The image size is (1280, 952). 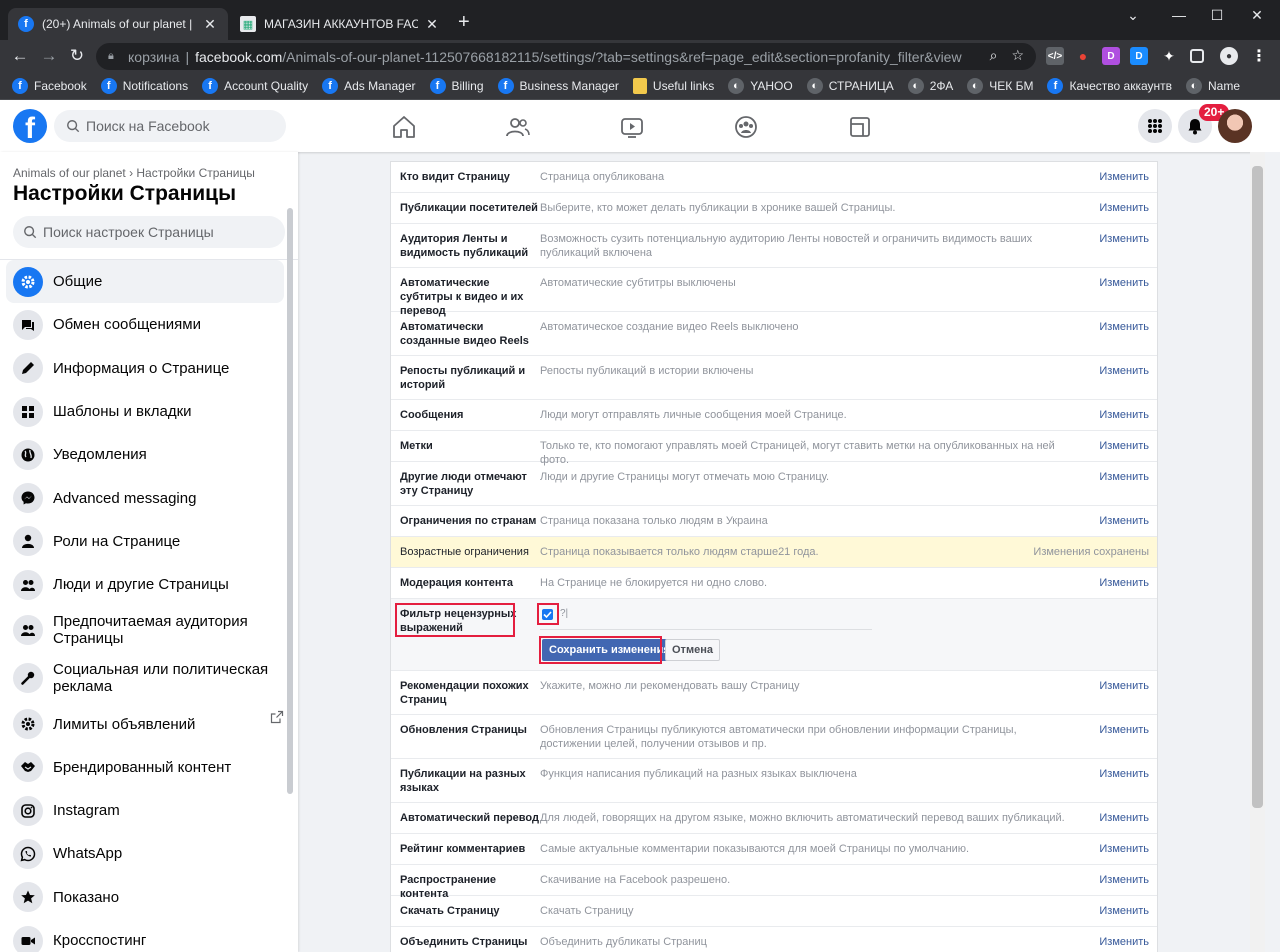 What do you see at coordinates (1257, 15) in the screenshot?
I see `window-close-icon: ✕` at bounding box center [1257, 15].